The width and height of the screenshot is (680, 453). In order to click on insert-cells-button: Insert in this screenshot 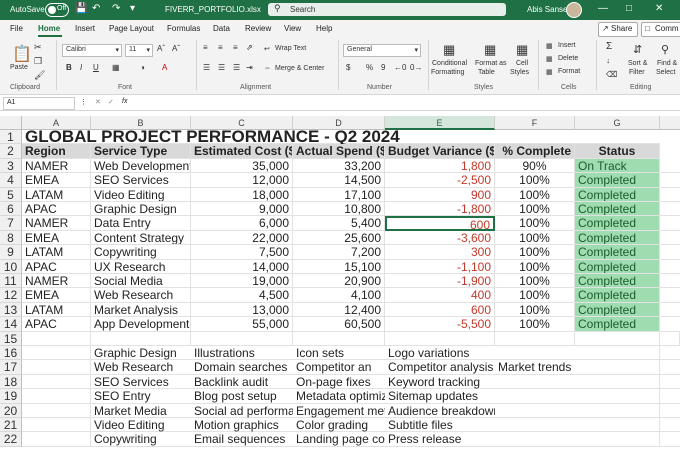, I will do `click(567, 45)`.